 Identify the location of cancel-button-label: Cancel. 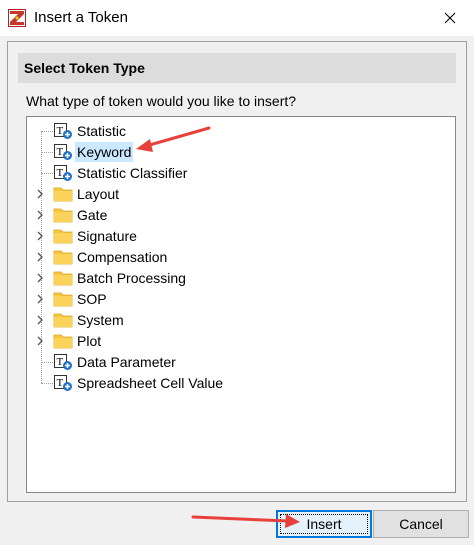
(421, 524).